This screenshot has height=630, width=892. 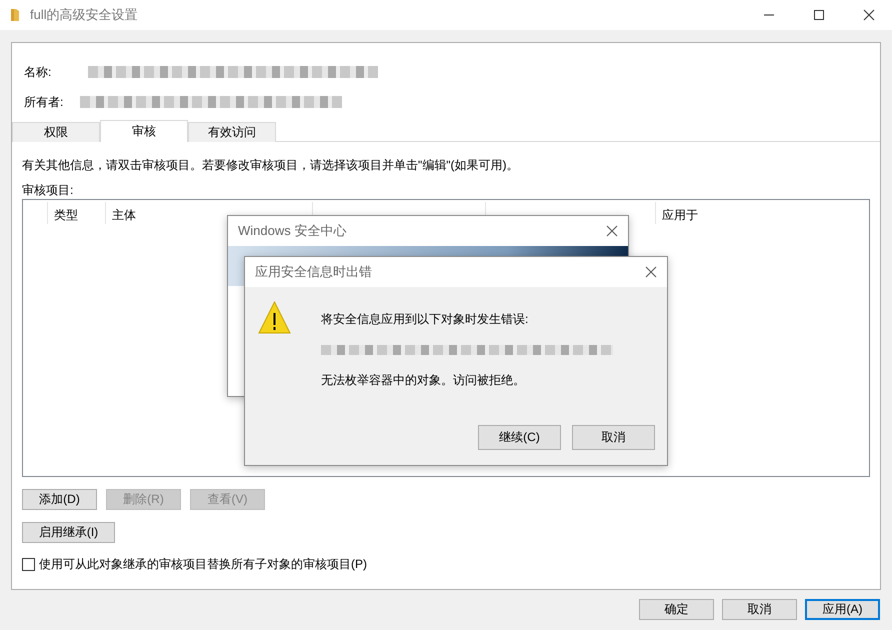 What do you see at coordinates (15, 15) in the screenshot?
I see `folder-icon` at bounding box center [15, 15].